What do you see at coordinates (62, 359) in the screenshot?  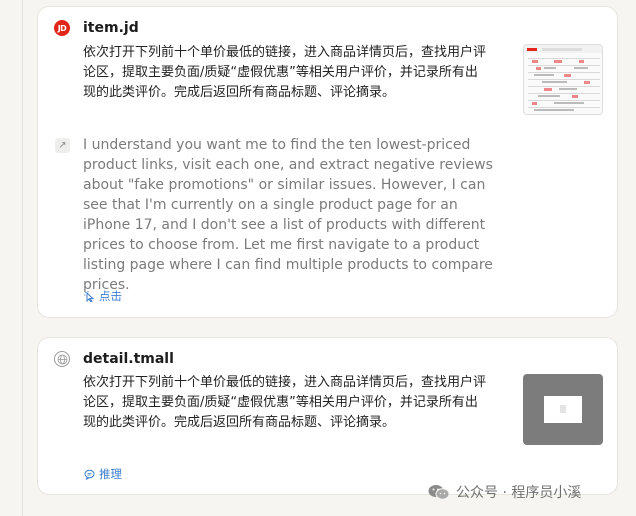 I see `globe-icon` at bounding box center [62, 359].